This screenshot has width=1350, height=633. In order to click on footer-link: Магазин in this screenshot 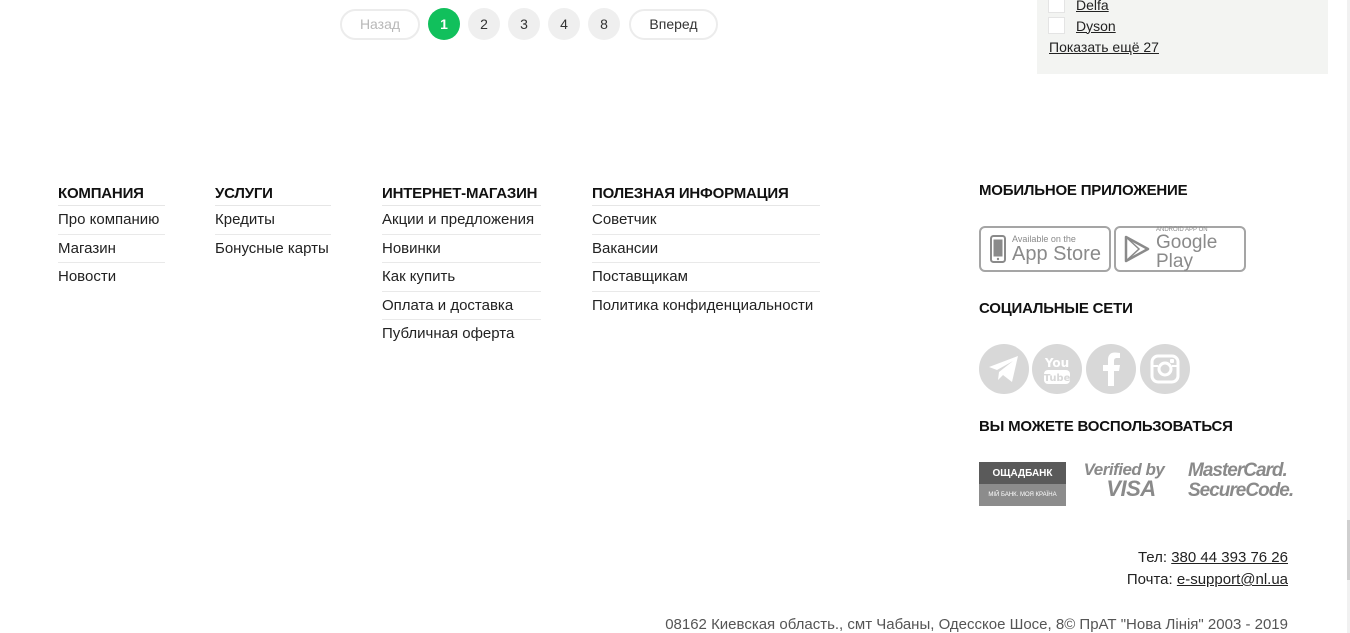, I will do `click(111, 249)`.